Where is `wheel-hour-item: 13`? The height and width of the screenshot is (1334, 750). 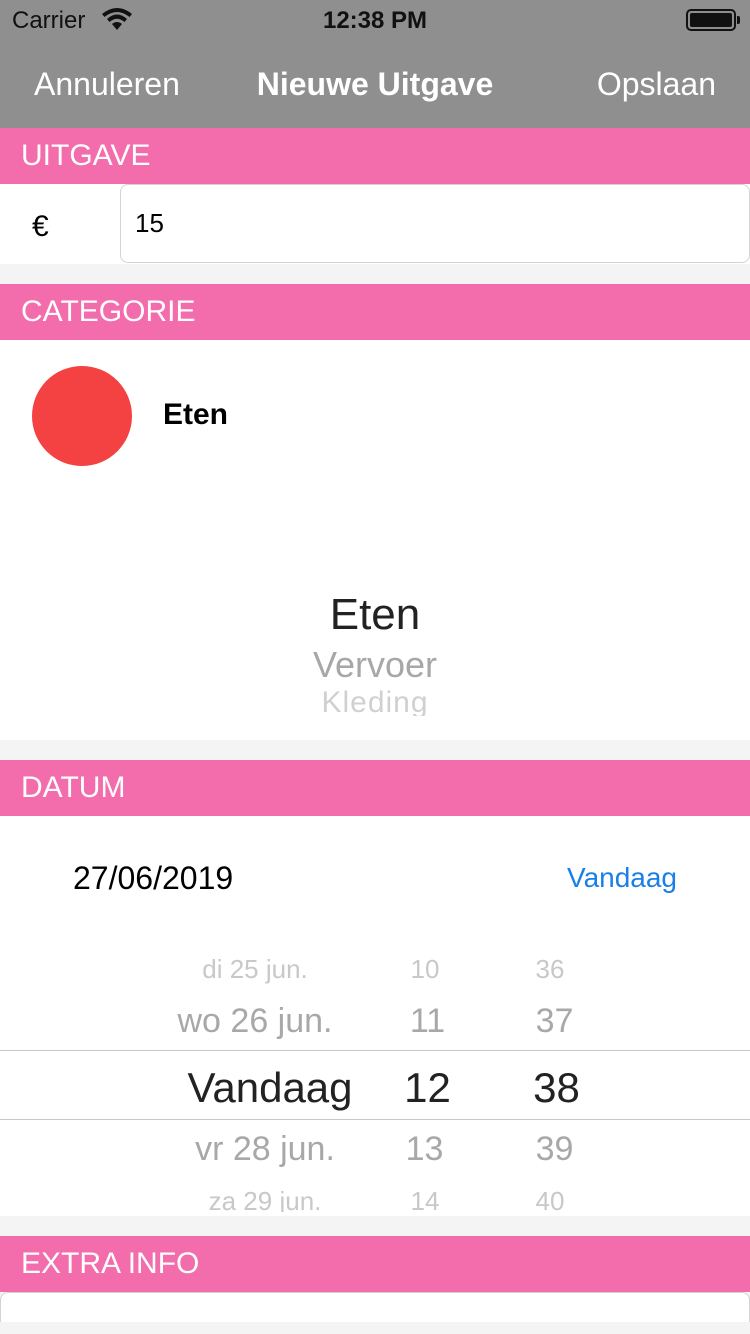
wheel-hour-item: 13 is located at coordinates (424, 1149).